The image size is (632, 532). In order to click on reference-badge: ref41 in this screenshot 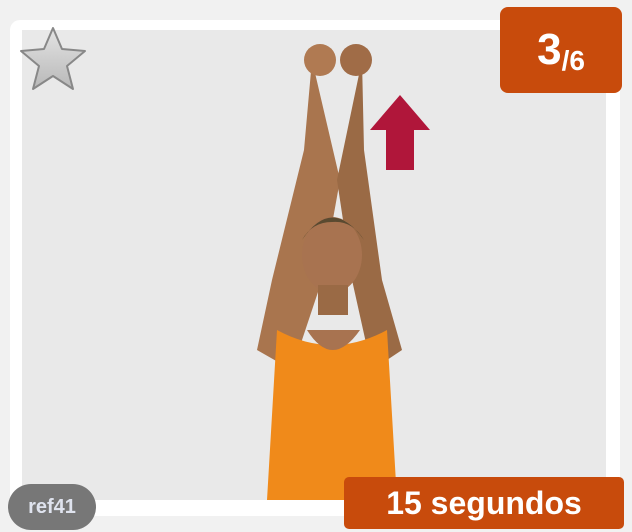, I will do `click(52, 507)`.